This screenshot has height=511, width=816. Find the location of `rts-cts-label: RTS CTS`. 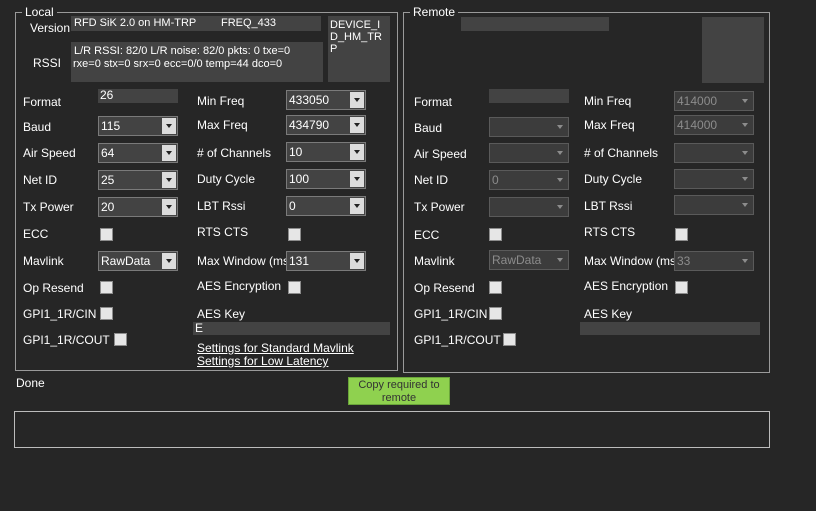

rts-cts-label: RTS CTS is located at coordinates (223, 232).